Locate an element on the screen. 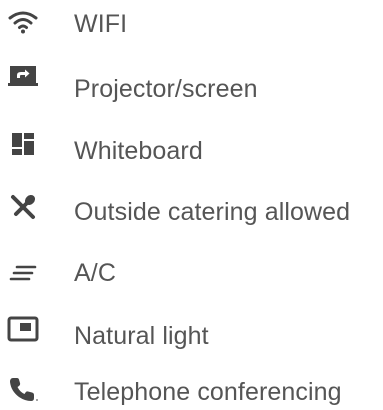 This screenshot has height=410, width=383. amenity-label-natural-light: Natural light is located at coordinates (141, 336).